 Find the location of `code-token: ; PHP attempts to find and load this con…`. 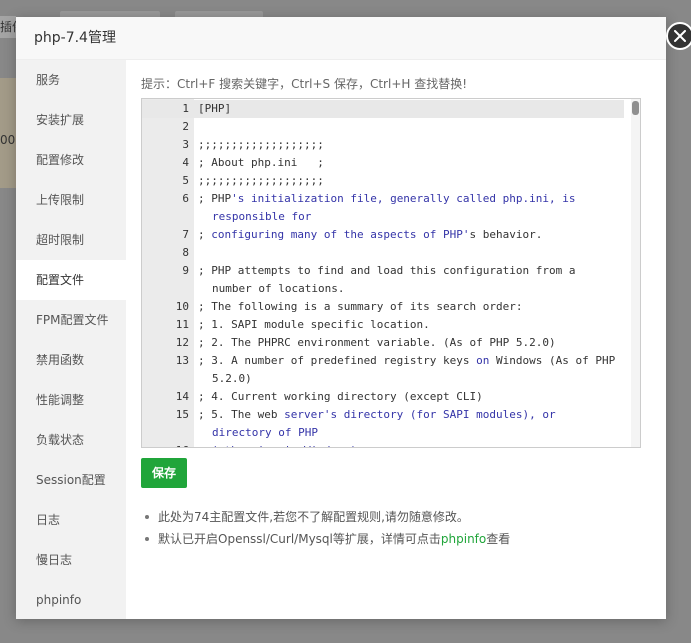

code-token: ; PHP attempts to find and load this con… is located at coordinates (387, 270).